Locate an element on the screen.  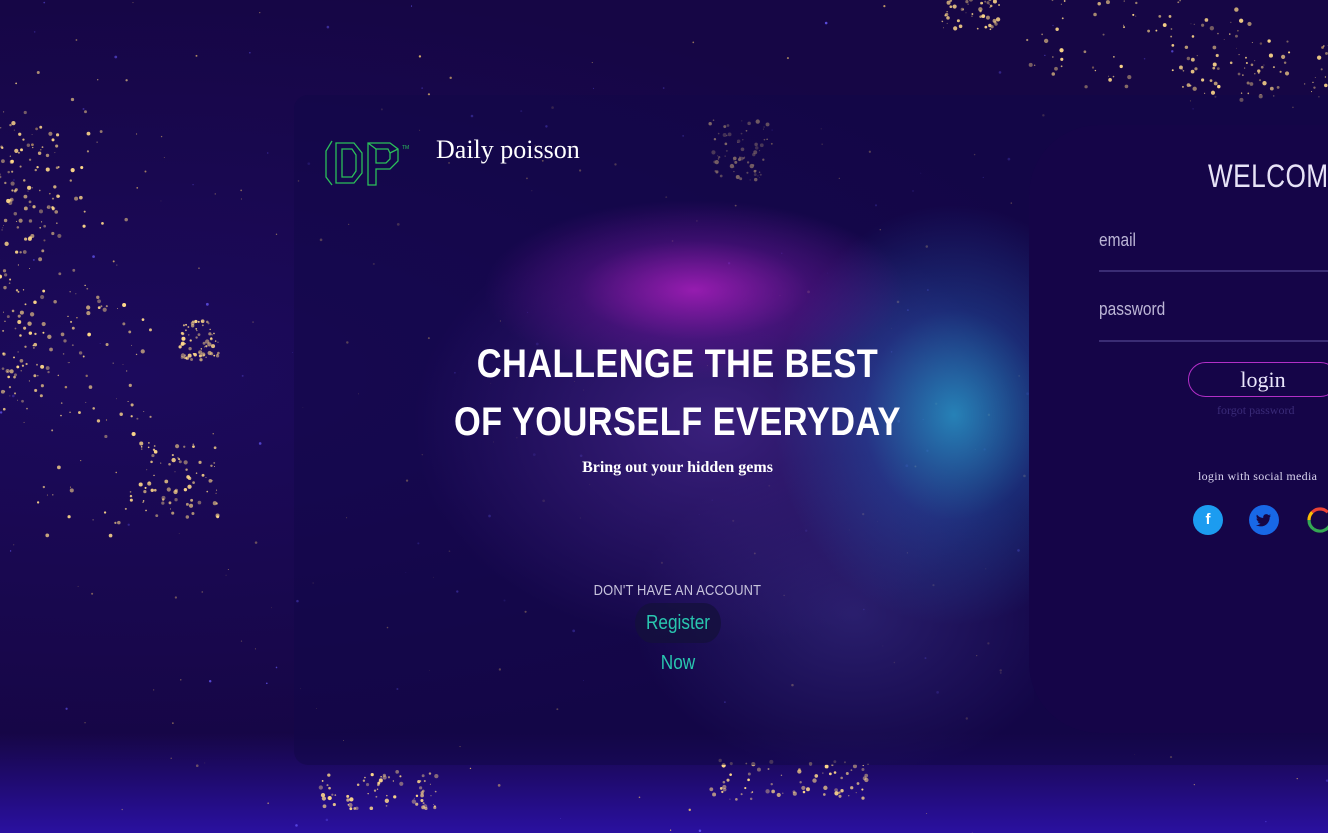
svg-text: TM is located at coordinates (405, 148).